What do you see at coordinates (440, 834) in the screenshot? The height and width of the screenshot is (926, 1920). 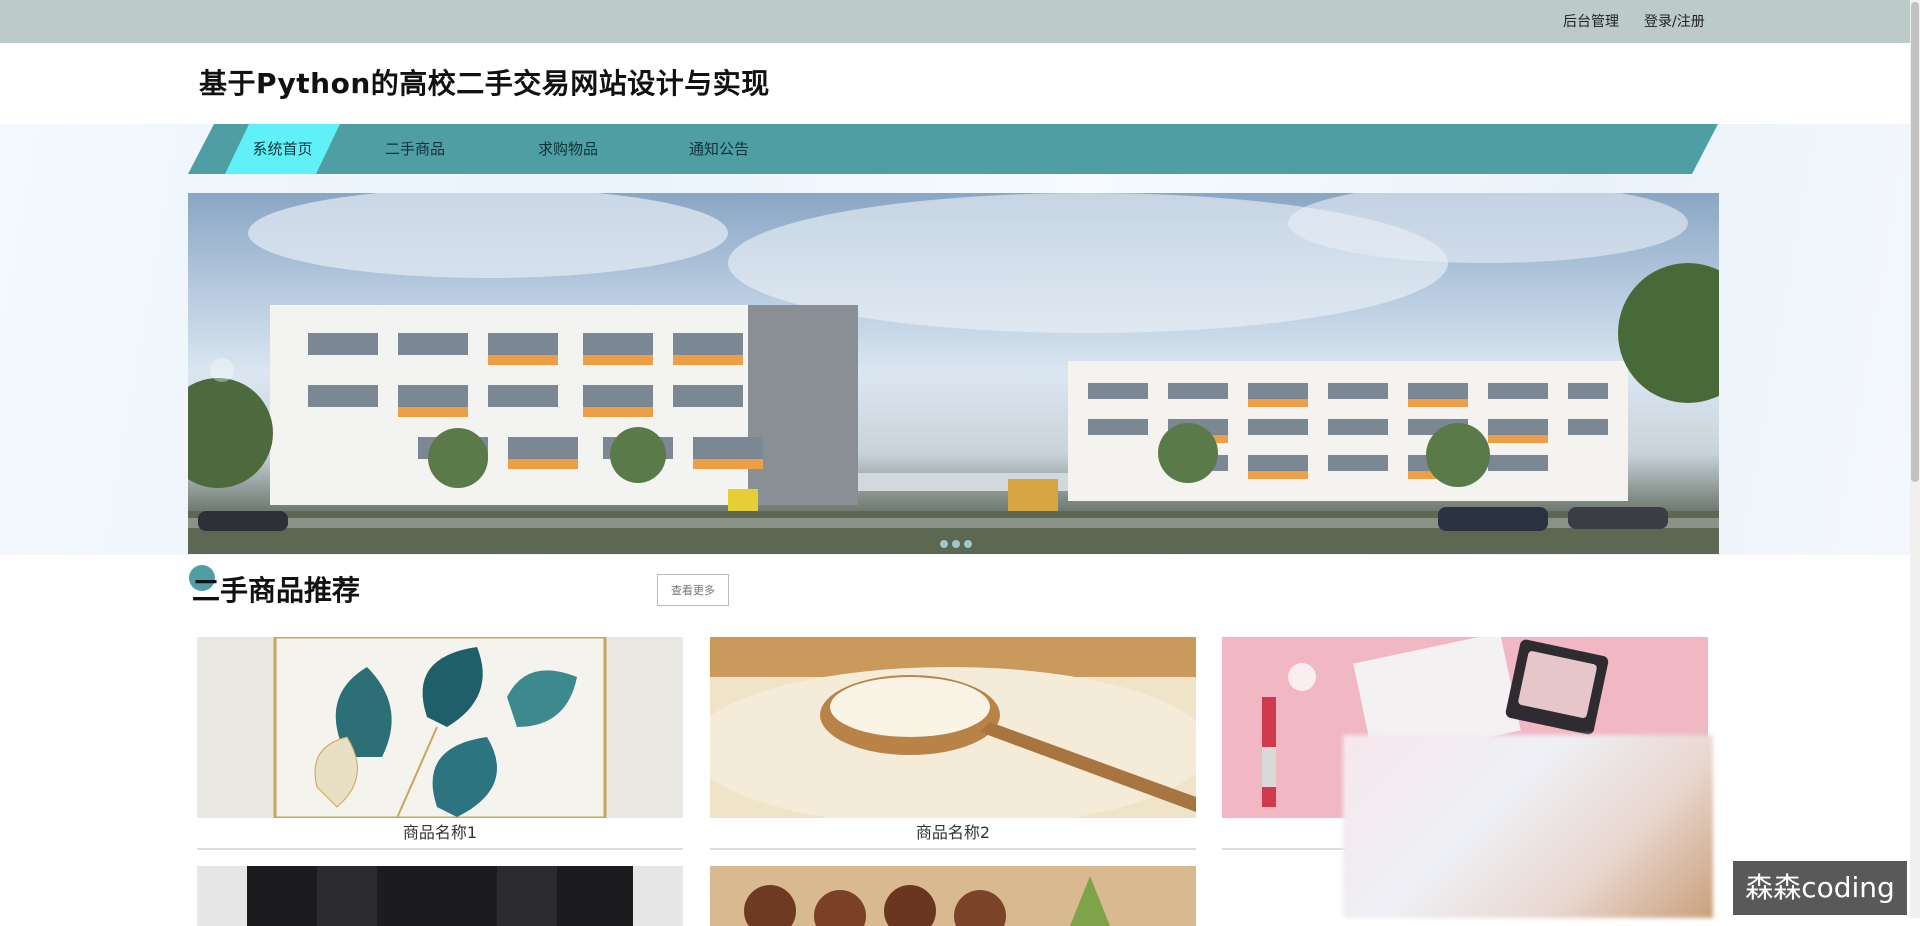 I see `product-name: 商品名称1` at bounding box center [440, 834].